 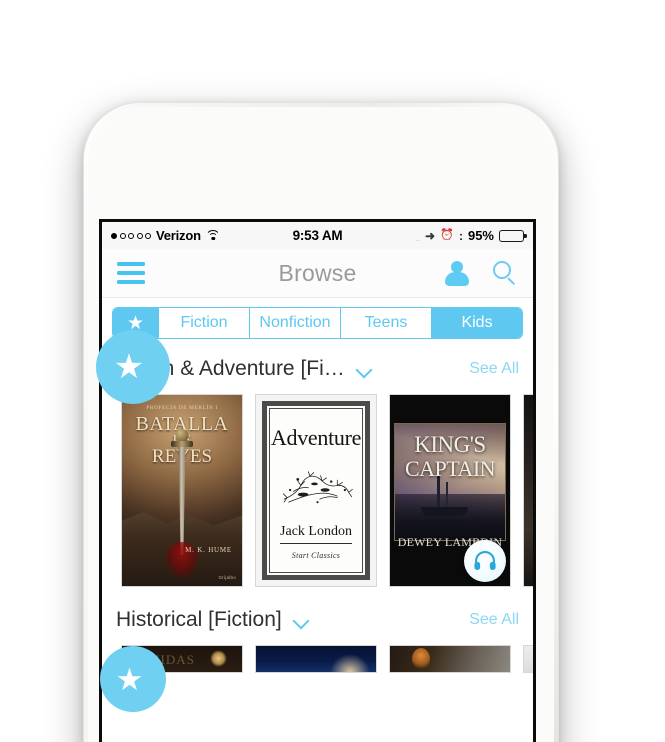 What do you see at coordinates (485, 561) in the screenshot?
I see `headphones-icon` at bounding box center [485, 561].